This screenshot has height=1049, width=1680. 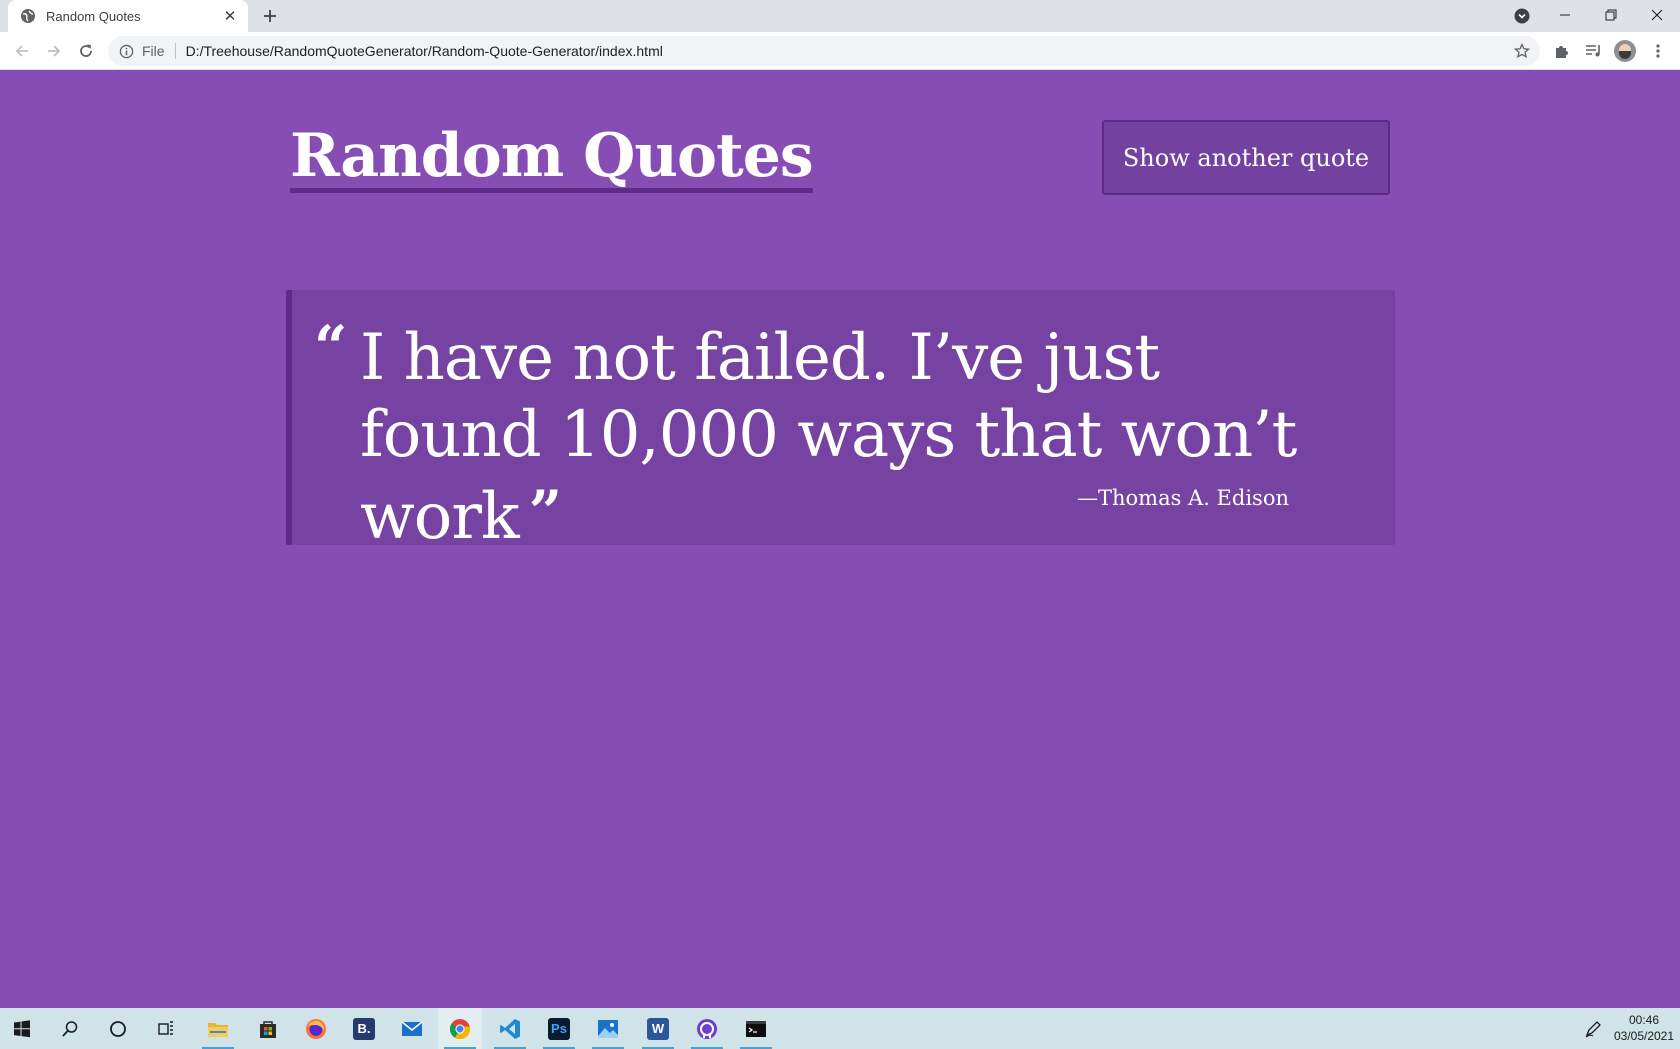 I want to click on close-icon, so click(x=1657, y=15).